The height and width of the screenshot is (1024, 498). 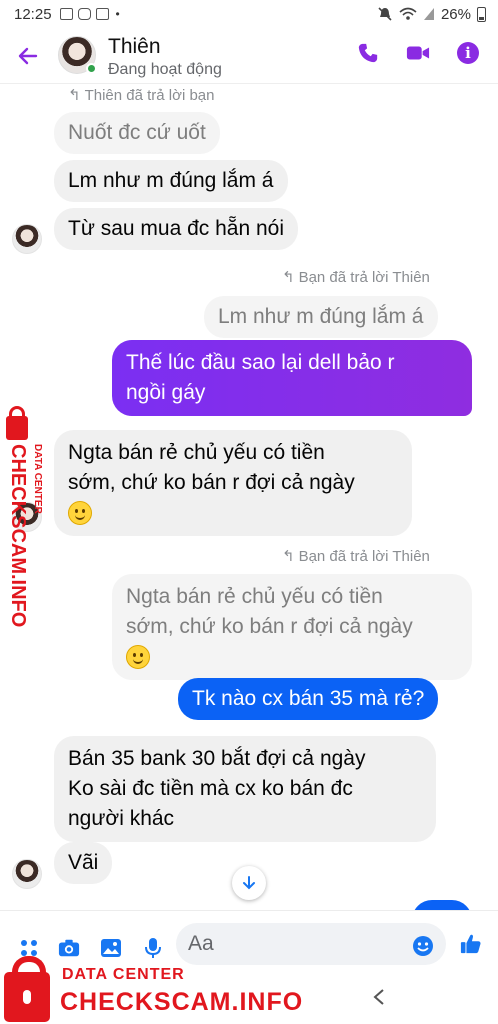 What do you see at coordinates (141, 95) in the screenshot?
I see `reply-note: ↰ Thiên đã trả lời bạn` at bounding box center [141, 95].